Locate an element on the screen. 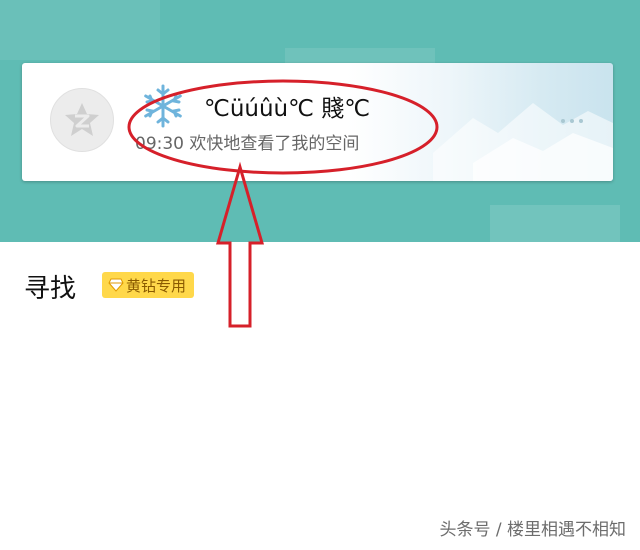 The width and height of the screenshot is (640, 550). notification-time: 09:30 is located at coordinates (159, 144).